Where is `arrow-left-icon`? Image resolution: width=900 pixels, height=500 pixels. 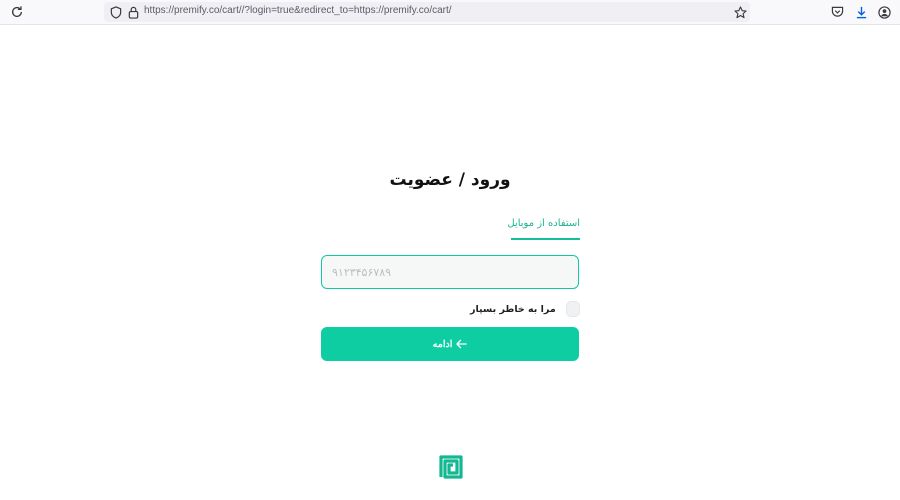 arrow-left-icon is located at coordinates (462, 344).